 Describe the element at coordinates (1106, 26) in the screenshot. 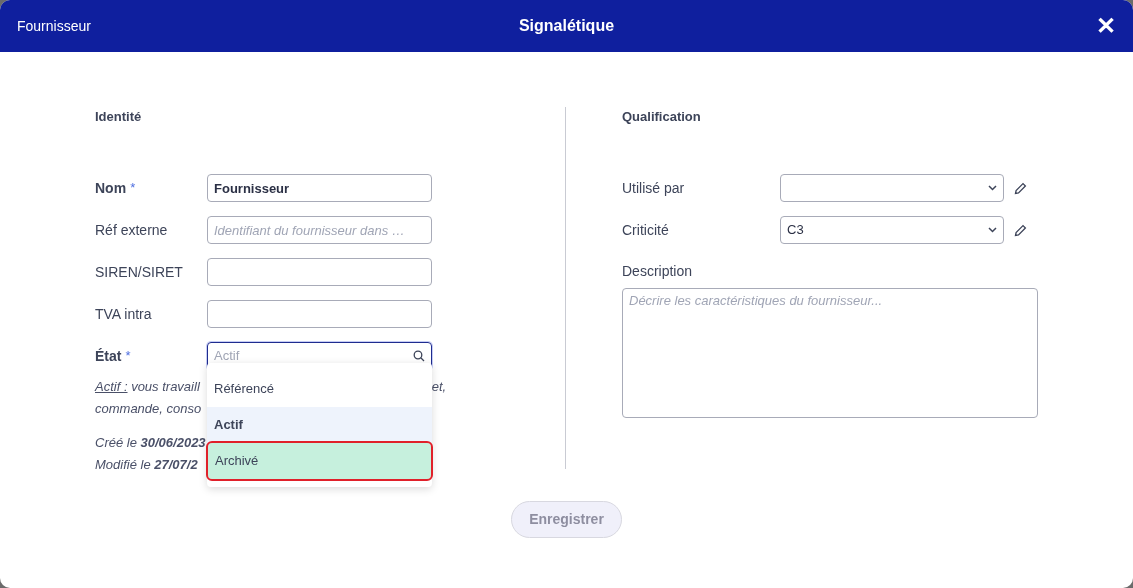

I see `close-button: ✕` at that location.